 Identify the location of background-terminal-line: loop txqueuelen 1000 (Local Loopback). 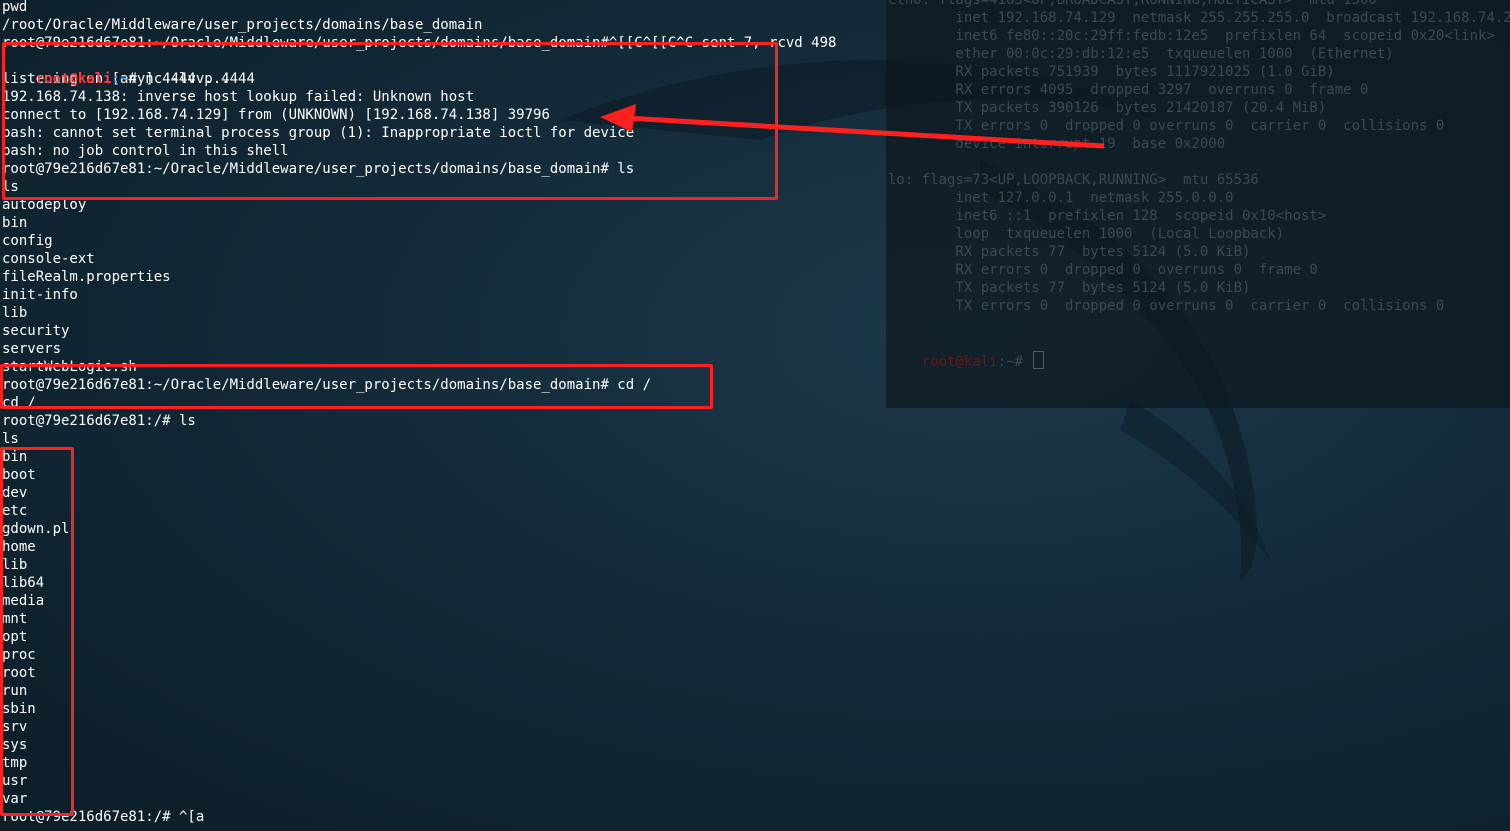
(1086, 234).